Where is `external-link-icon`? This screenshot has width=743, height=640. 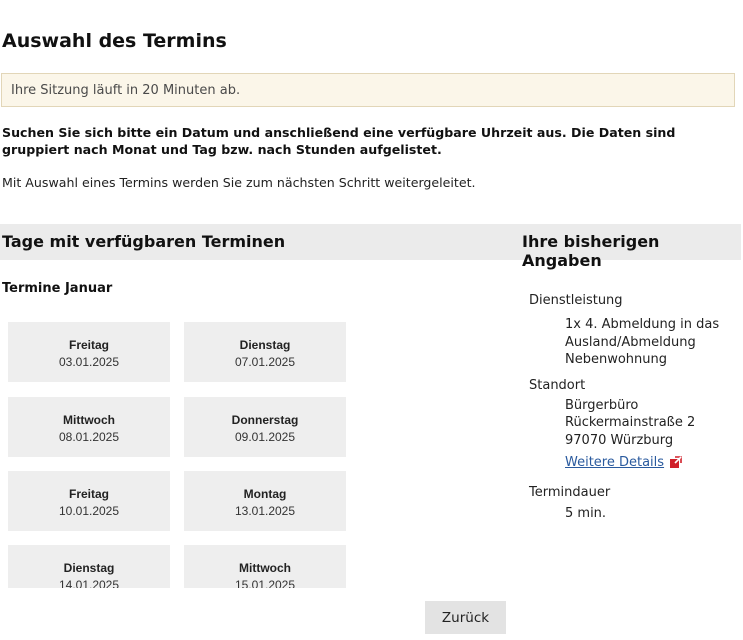
external-link-icon is located at coordinates (676, 462).